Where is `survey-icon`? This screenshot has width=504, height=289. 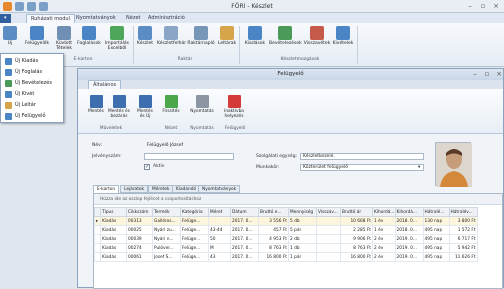 survey-icon is located at coordinates (171, 33).